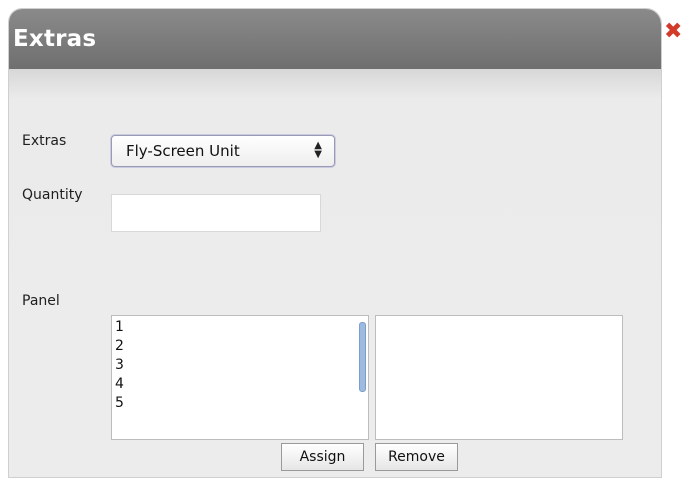 Image resolution: width=683 pixels, height=478 pixels. I want to click on extras-select: Fly-Screen Unit ▲ ▼, so click(223, 151).